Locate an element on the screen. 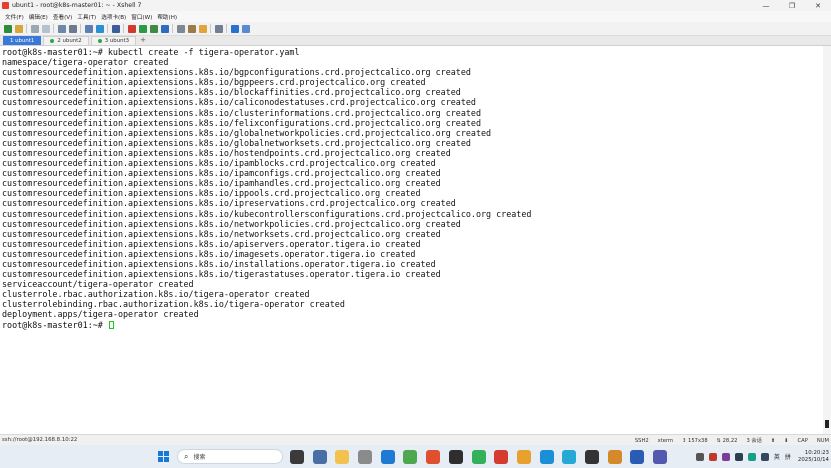 The width and height of the screenshot is (831, 468). open-folder-icon is located at coordinates (19, 28).